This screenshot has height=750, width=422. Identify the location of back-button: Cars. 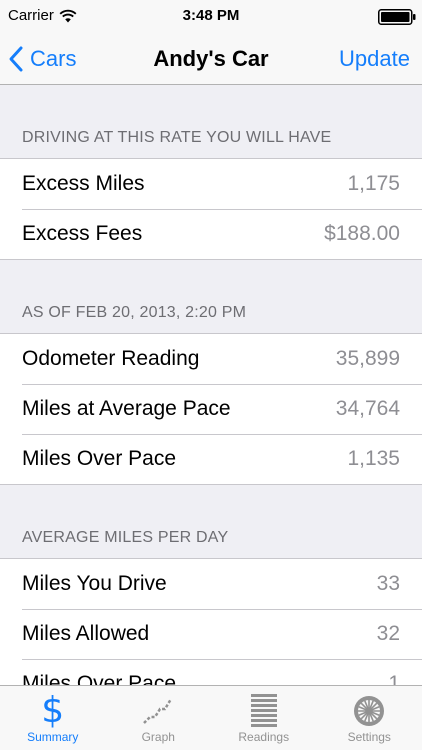
(42, 58).